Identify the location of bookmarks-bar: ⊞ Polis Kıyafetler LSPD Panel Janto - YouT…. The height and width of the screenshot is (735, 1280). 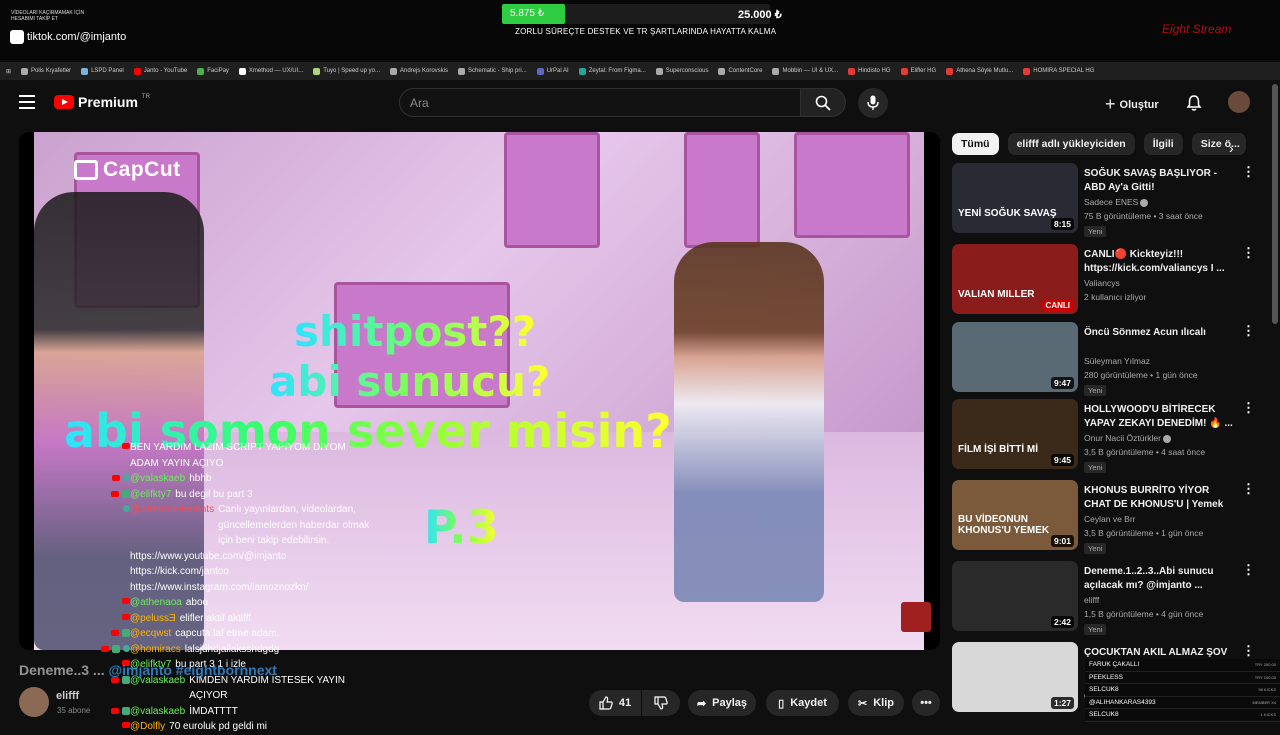
(640, 71).